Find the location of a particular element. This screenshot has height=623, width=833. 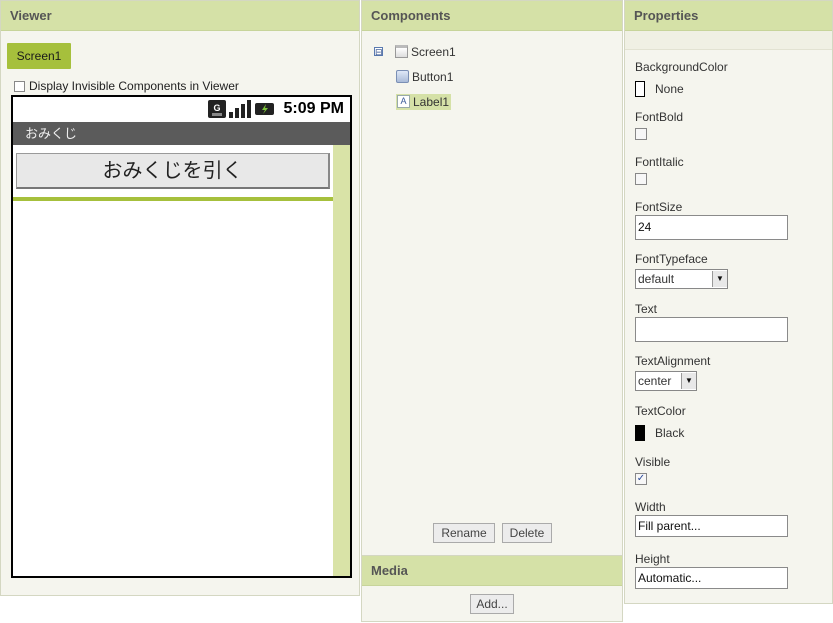

text-alignment-value: center is located at coordinates (655, 381).